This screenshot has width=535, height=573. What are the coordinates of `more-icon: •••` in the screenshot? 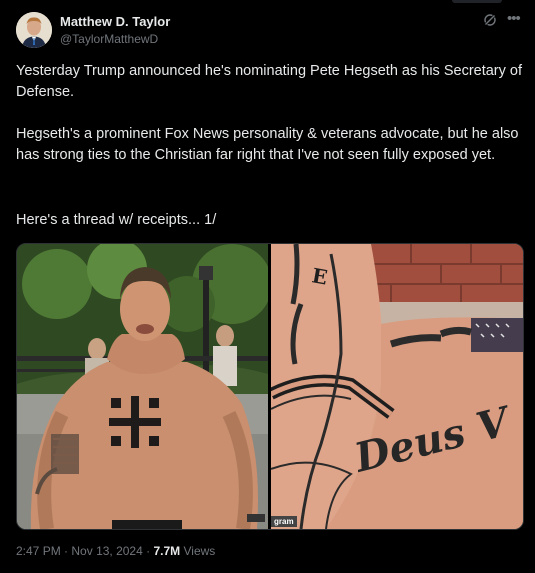 It's located at (514, 18).